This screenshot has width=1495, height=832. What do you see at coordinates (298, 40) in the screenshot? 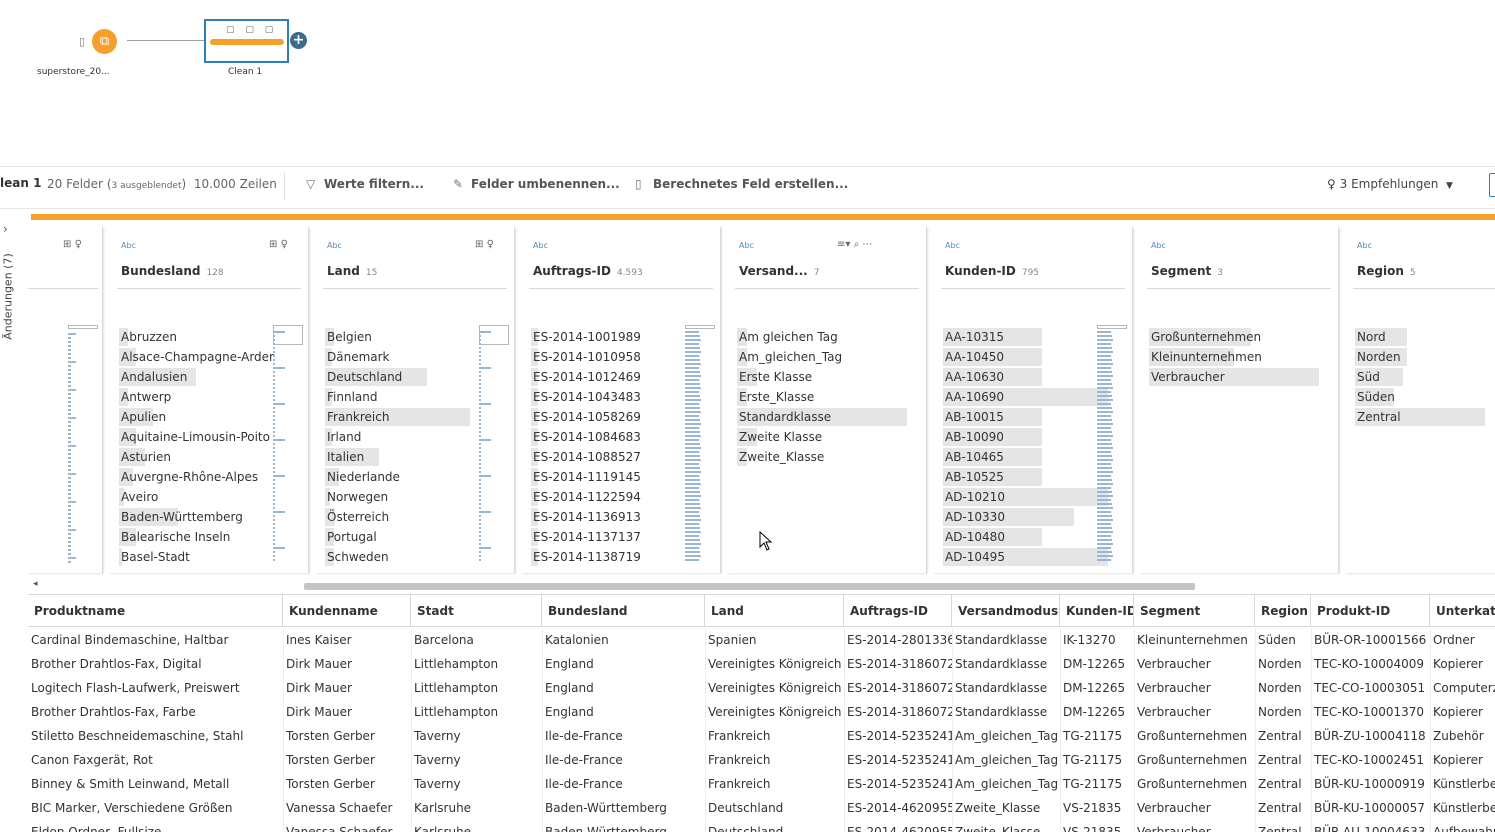
I see `add-step-button: +` at bounding box center [298, 40].